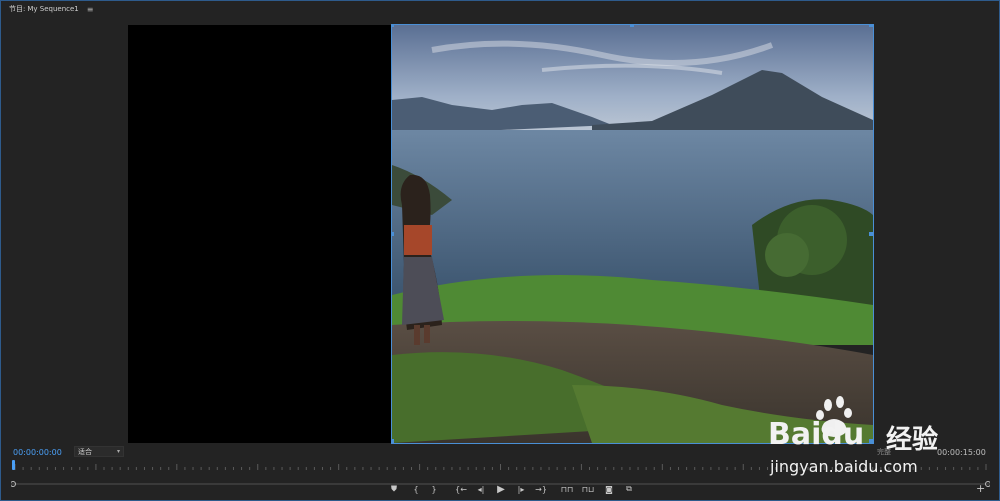 The height and width of the screenshot is (501, 1000). What do you see at coordinates (13, 465) in the screenshot?
I see `playhead` at bounding box center [13, 465].